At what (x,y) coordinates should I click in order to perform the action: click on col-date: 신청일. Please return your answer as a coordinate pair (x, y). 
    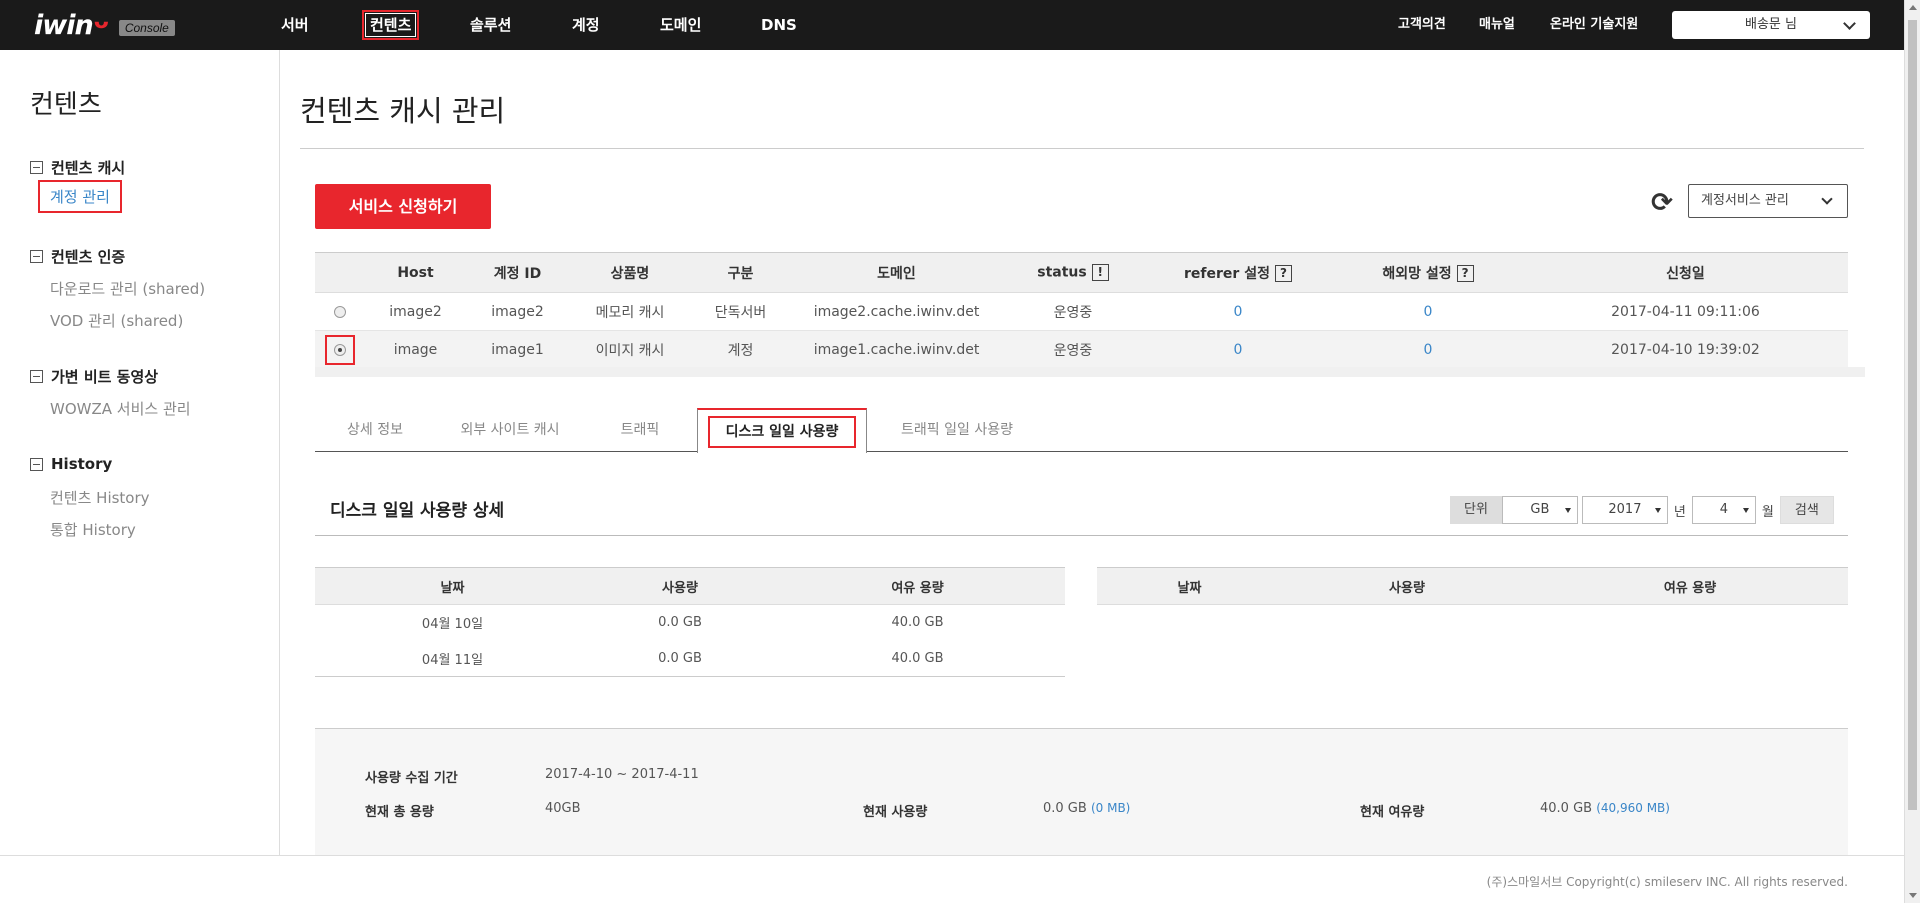
    Looking at the image, I should click on (1685, 272).